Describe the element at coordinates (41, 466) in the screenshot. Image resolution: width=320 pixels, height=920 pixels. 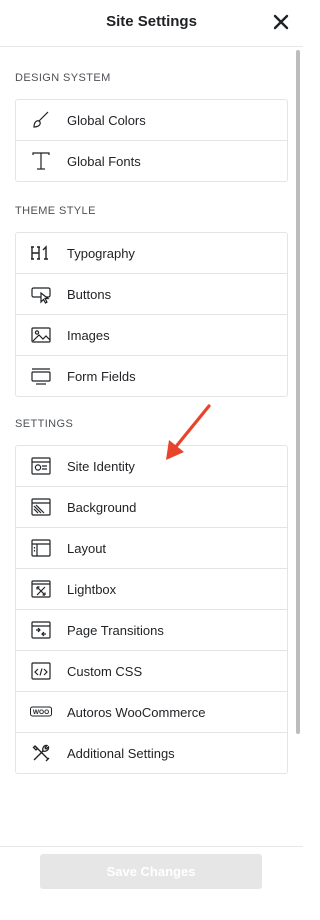
I see `site-identity-icon` at that location.